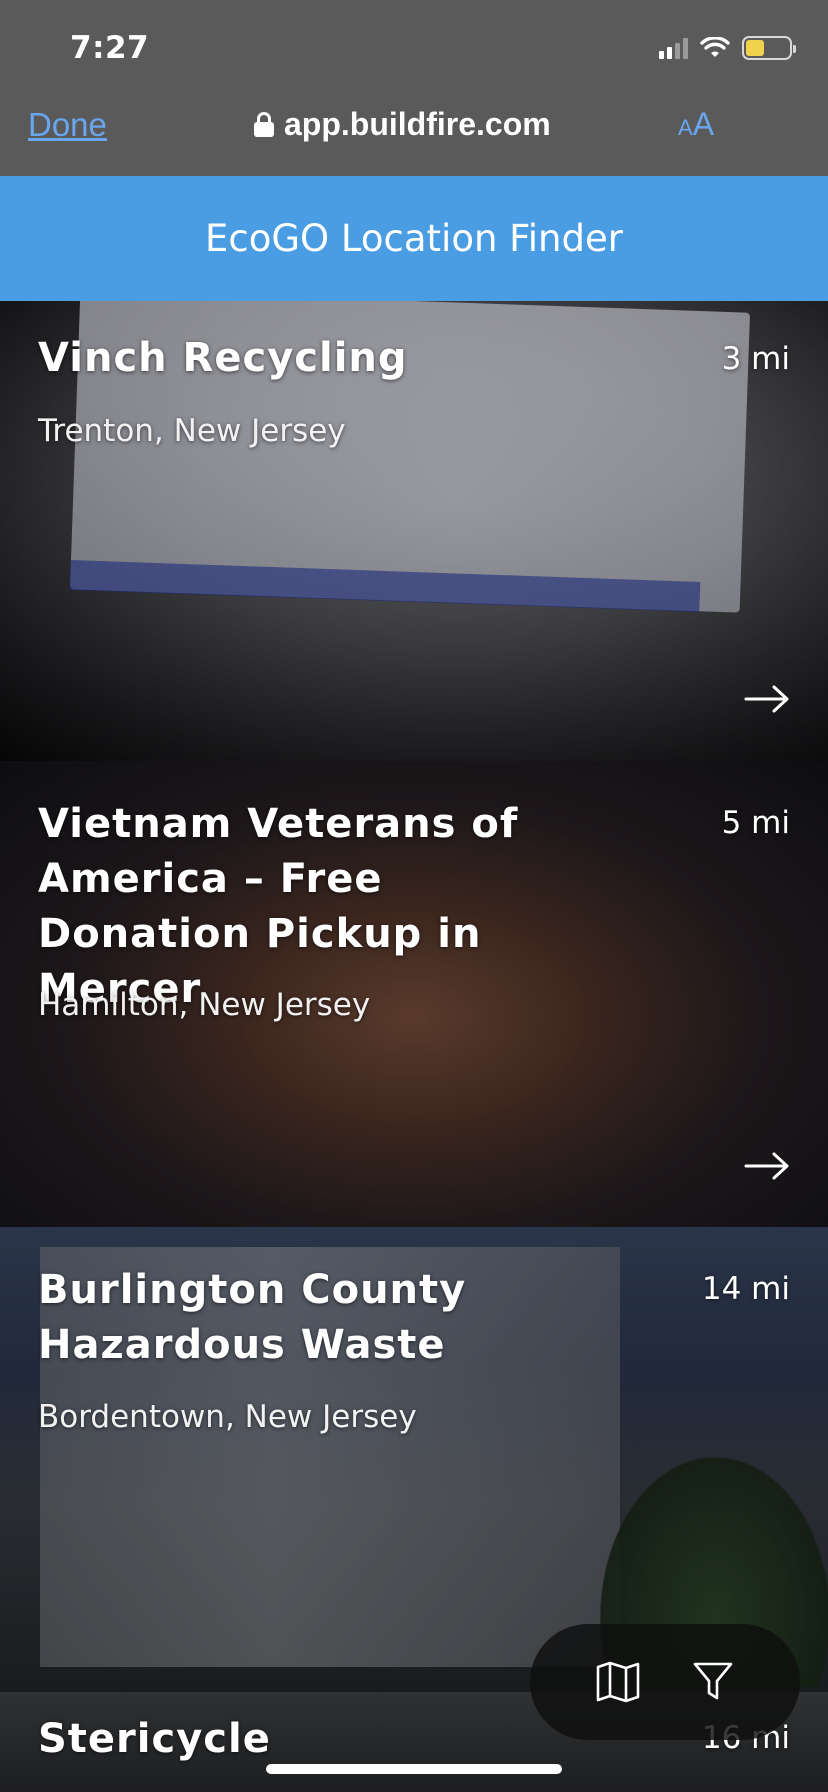 The image size is (828, 1792). Describe the element at coordinates (252, 1317) in the screenshot. I see `location-name: Burlington County Hazardous Waste` at that location.